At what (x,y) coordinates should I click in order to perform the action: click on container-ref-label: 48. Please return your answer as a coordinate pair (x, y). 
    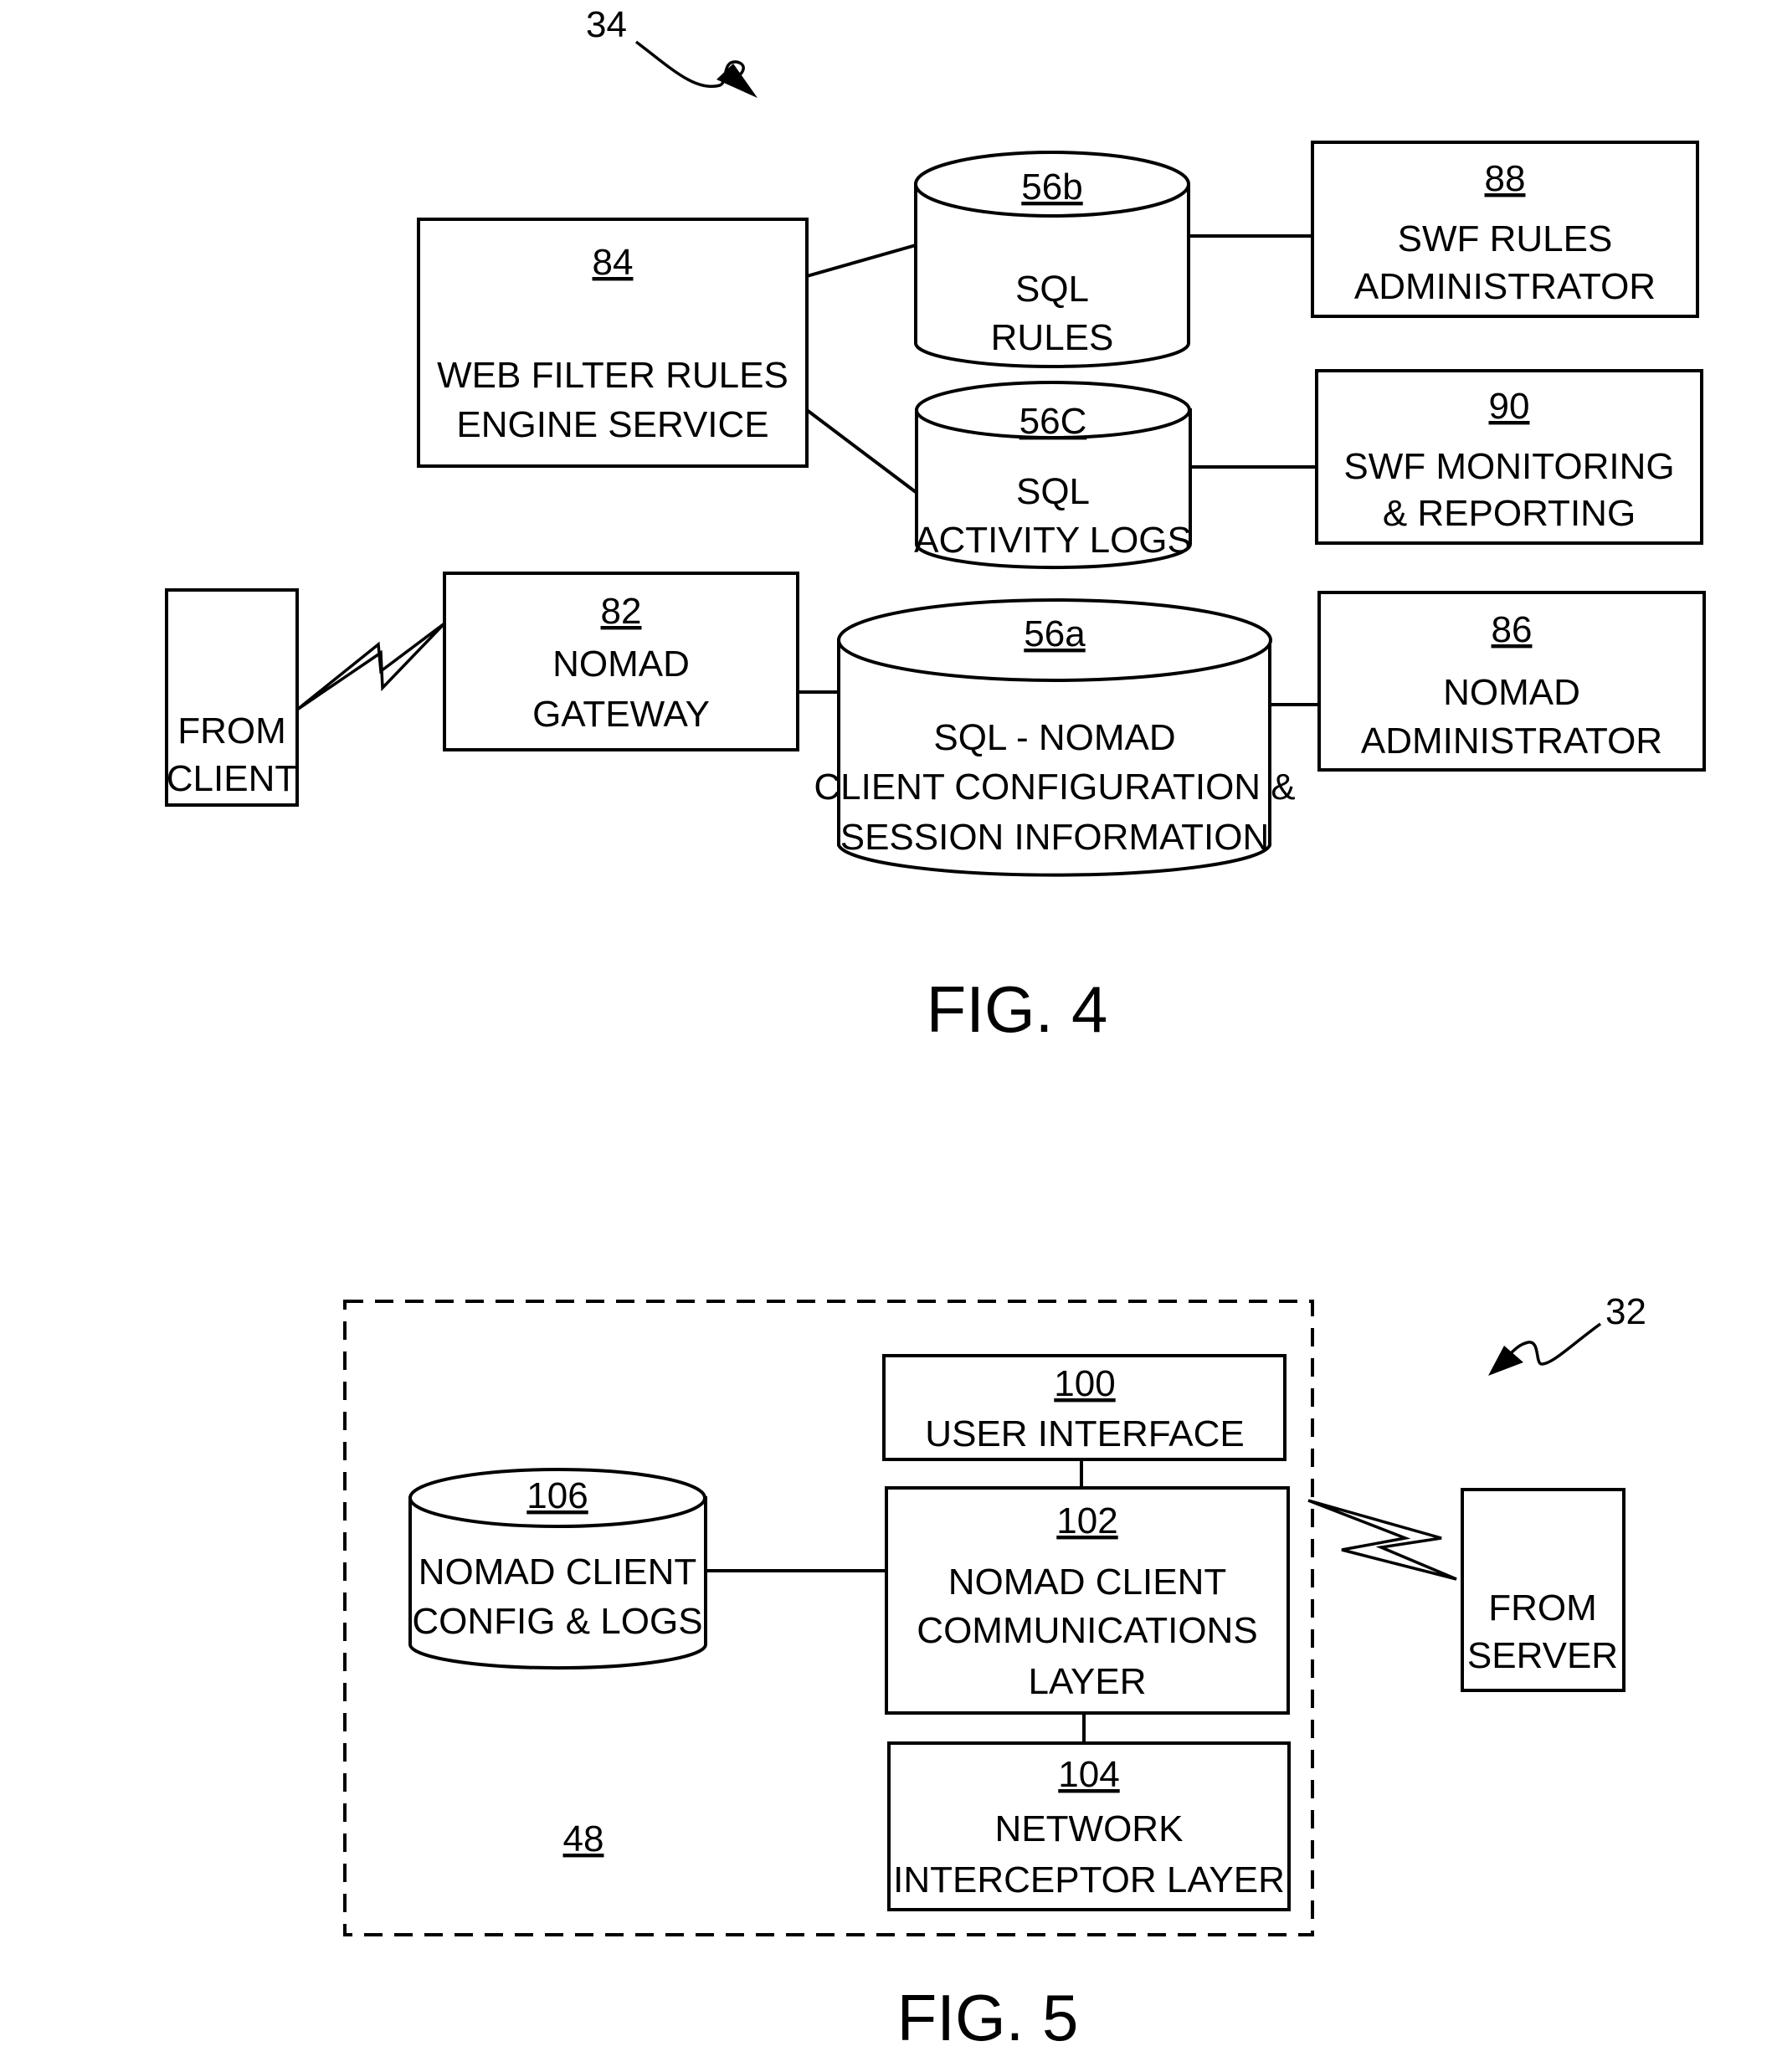
    Looking at the image, I should click on (583, 1838).